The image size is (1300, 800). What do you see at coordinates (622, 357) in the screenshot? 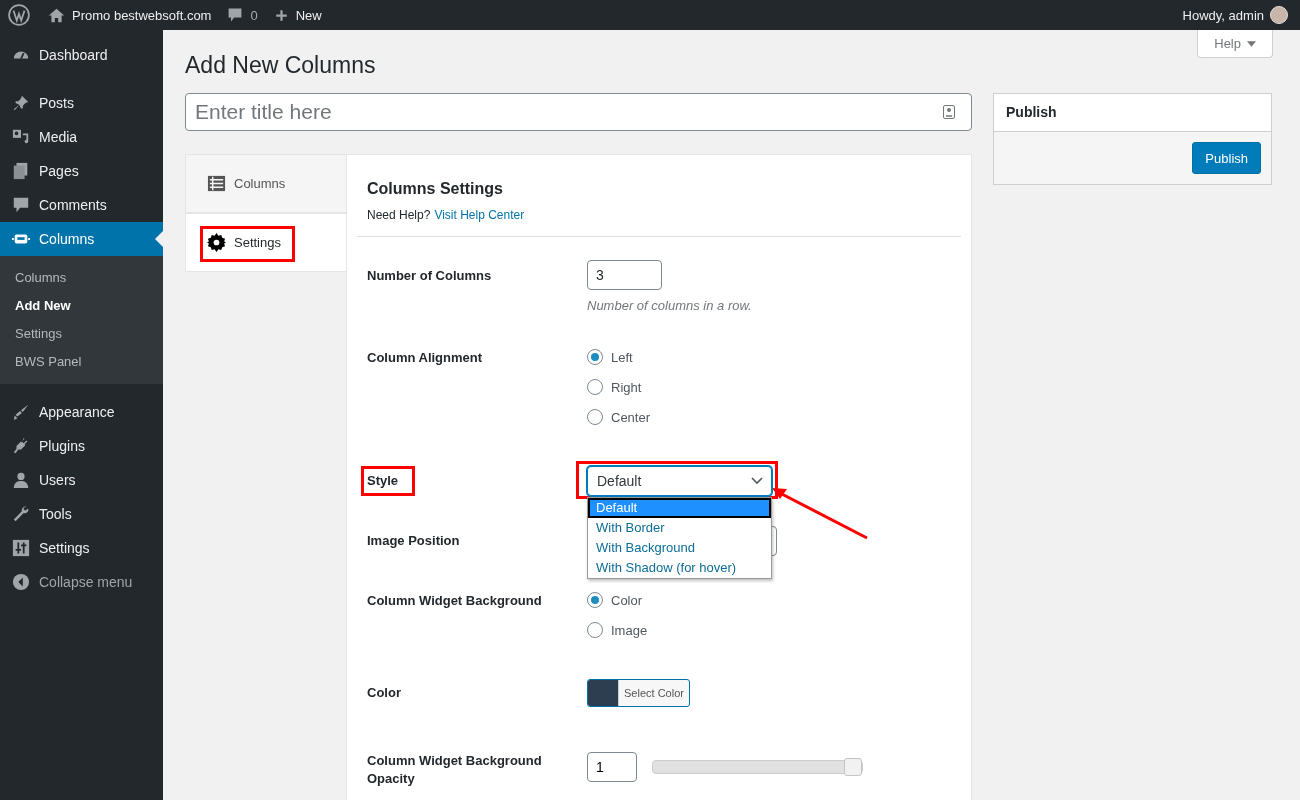
I see `radio-label: Left` at bounding box center [622, 357].